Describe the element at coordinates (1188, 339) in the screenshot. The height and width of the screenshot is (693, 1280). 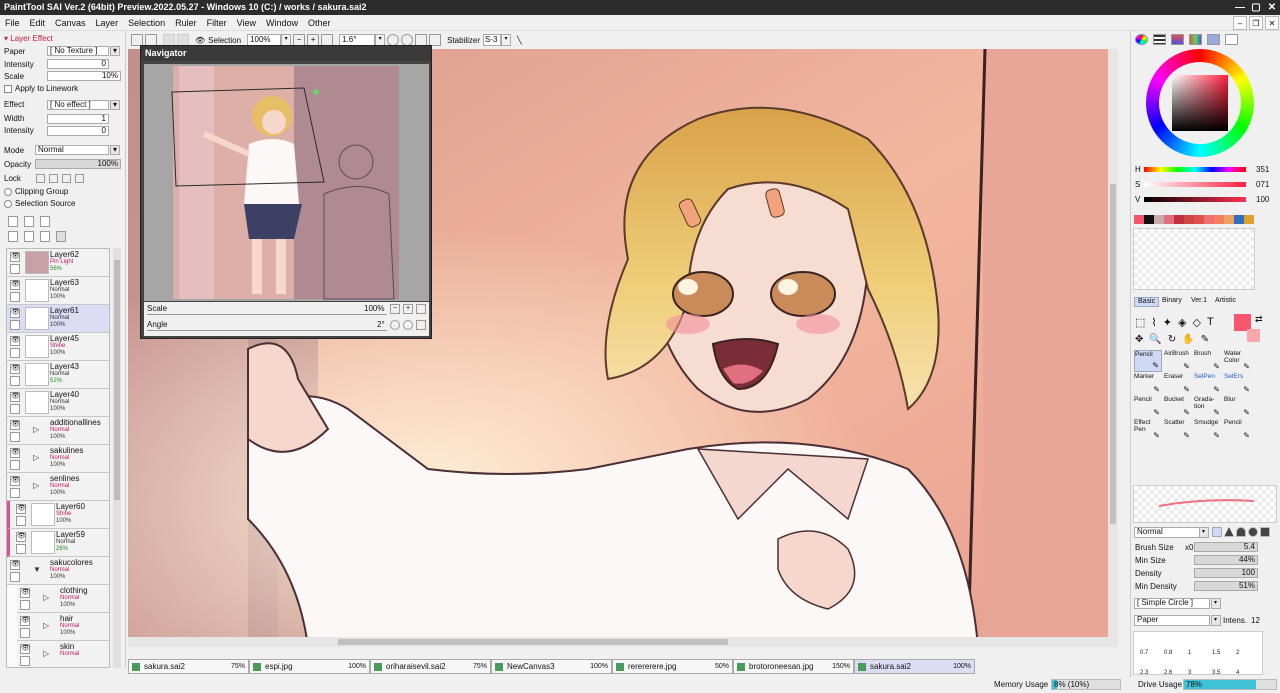
I see `hand-icon: ✋` at that location.